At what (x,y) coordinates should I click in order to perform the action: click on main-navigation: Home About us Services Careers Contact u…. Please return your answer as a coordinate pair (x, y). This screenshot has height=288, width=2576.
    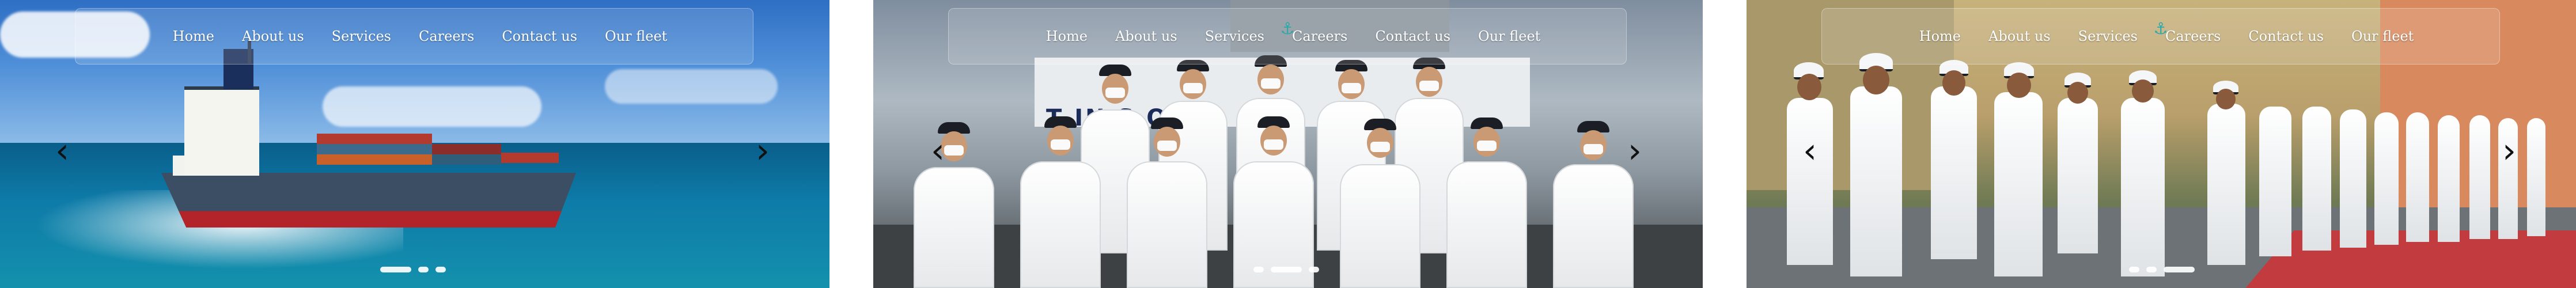
    Looking at the image, I should click on (414, 36).